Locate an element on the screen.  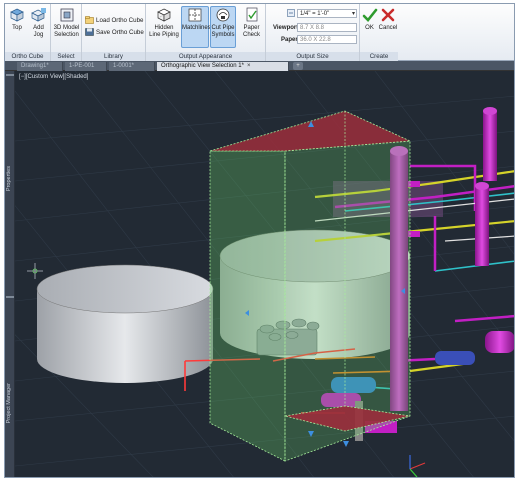
cut-pipe-icon is located at coordinates (223, 15).